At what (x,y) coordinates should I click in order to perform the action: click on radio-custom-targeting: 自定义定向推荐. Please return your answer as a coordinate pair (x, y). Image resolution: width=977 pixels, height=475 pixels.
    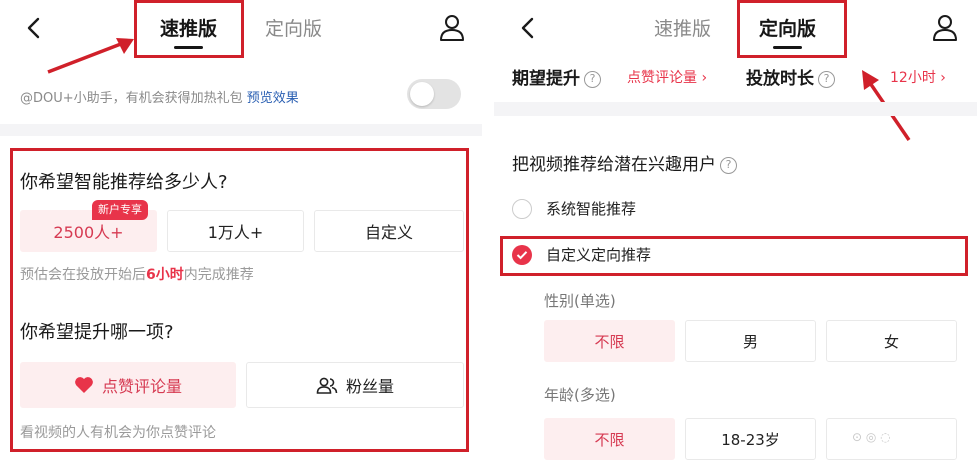
    Looking at the image, I should click on (581, 254).